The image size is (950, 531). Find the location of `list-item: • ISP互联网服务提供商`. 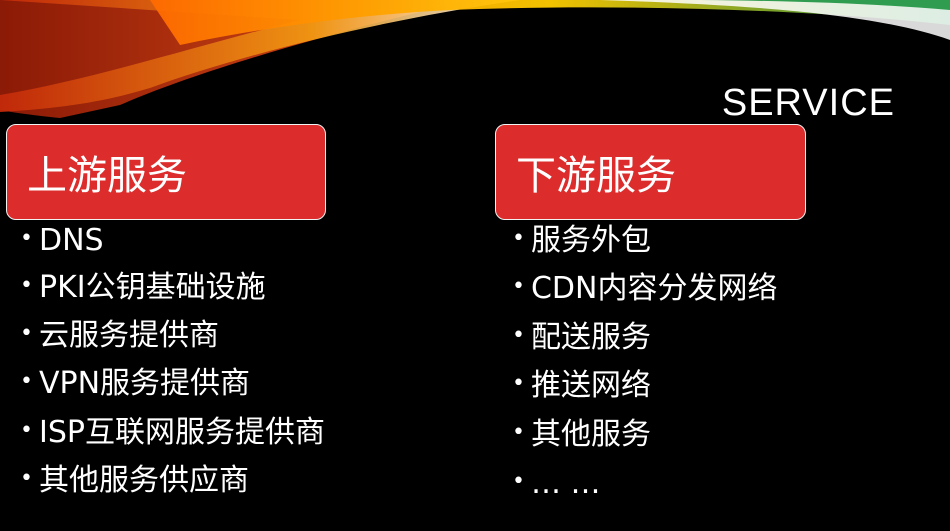

list-item: • ISP互联网服务提供商 is located at coordinates (172, 433).